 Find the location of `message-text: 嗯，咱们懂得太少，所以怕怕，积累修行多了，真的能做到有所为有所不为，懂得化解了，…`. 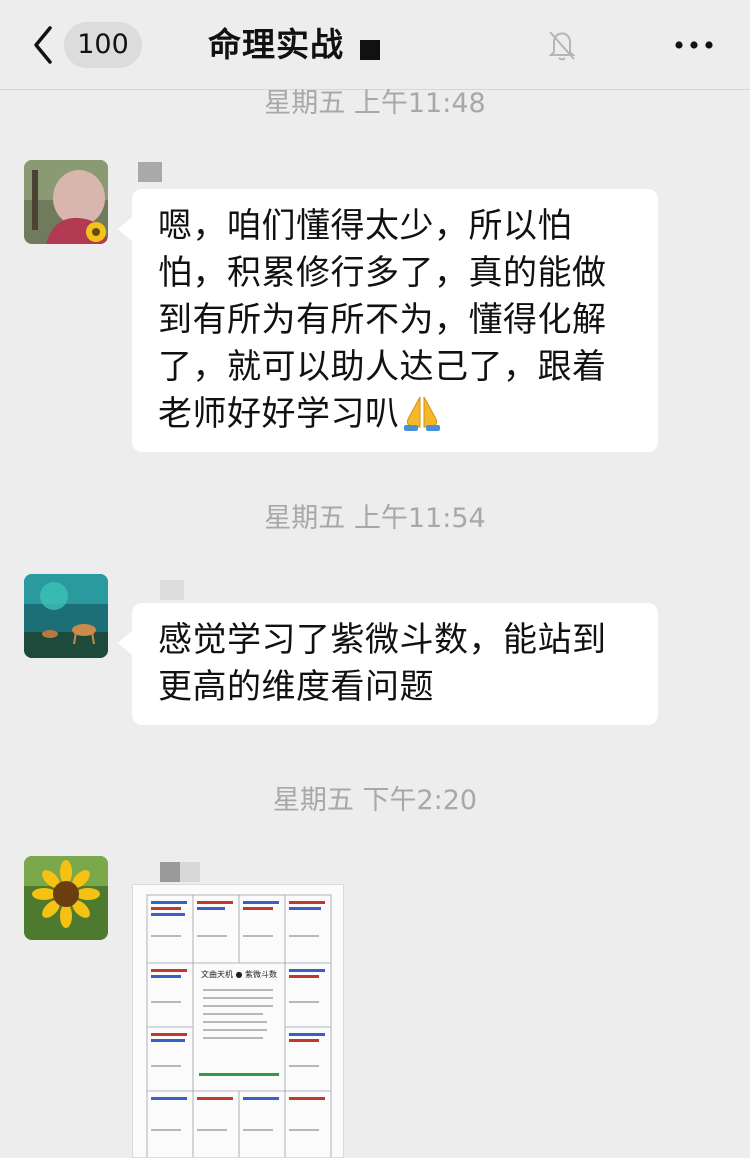

message-text: 嗯，咱们懂得太少，所以怕怕，积累修行多了，真的能做到有所为有所不为，懂得化解了，… is located at coordinates (382, 320).